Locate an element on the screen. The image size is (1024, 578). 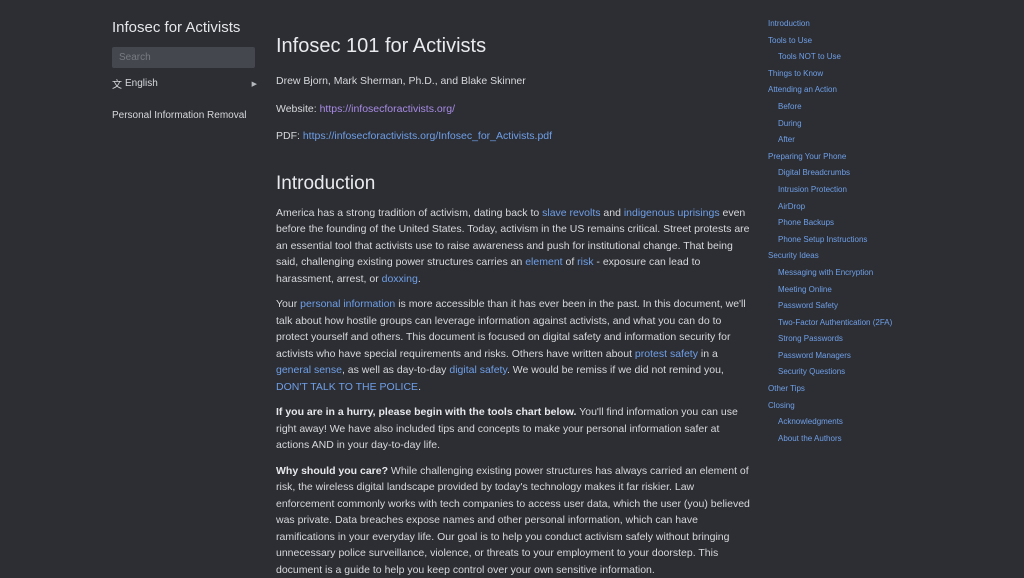
text: Your is located at coordinates (288, 304).